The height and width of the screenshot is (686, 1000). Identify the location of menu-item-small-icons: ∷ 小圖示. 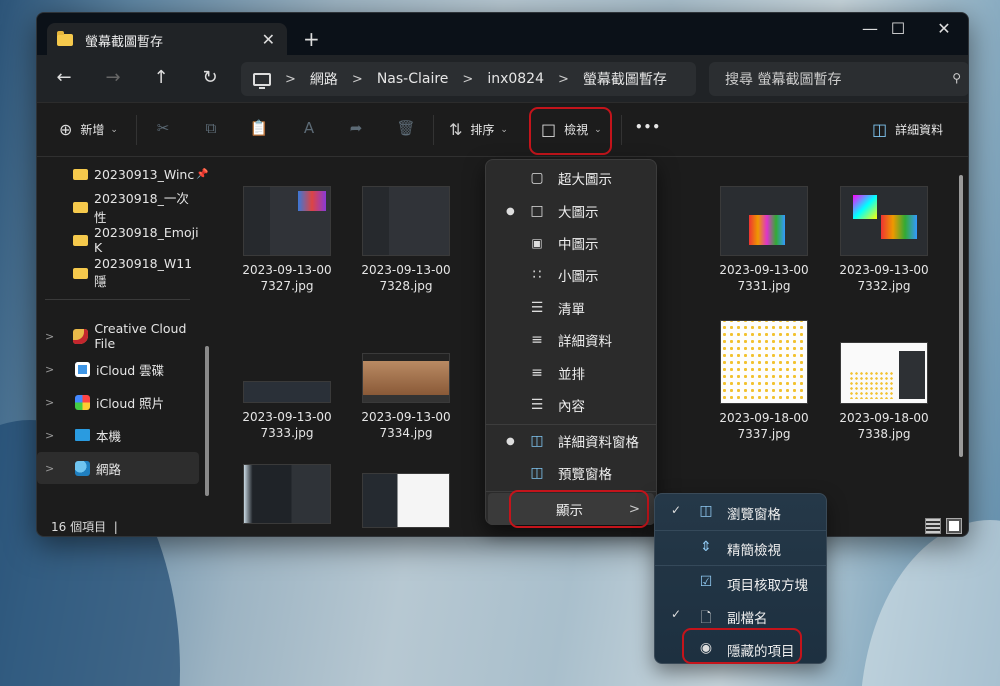
(571, 275).